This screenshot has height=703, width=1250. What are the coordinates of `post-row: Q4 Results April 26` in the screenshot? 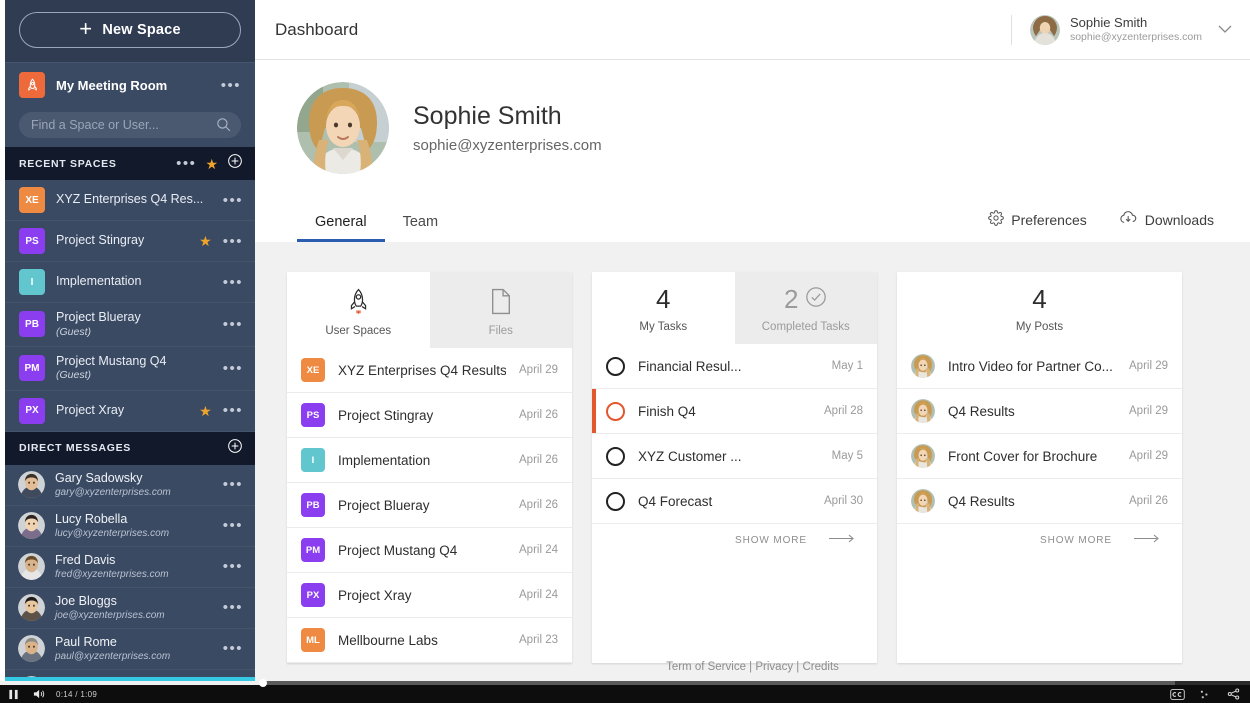 It's located at (1039, 501).